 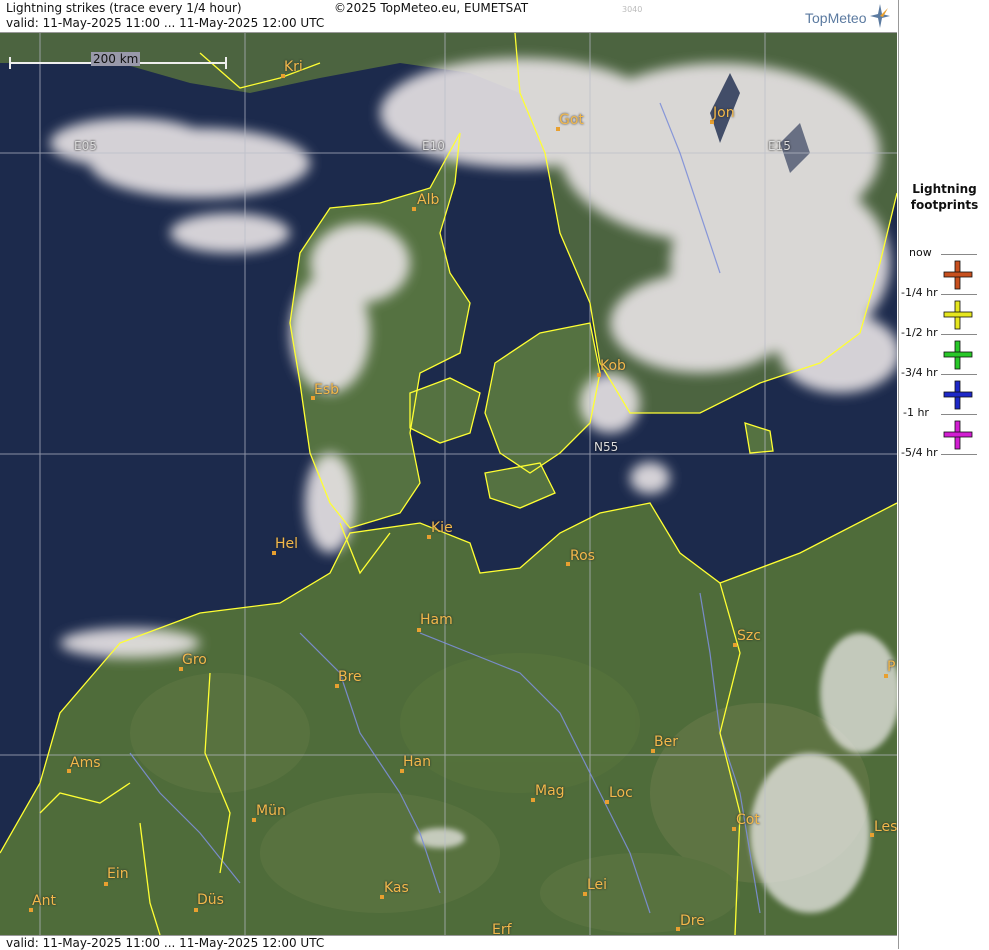 What do you see at coordinates (293, 67) in the screenshot?
I see `city-label: Kri` at bounding box center [293, 67].